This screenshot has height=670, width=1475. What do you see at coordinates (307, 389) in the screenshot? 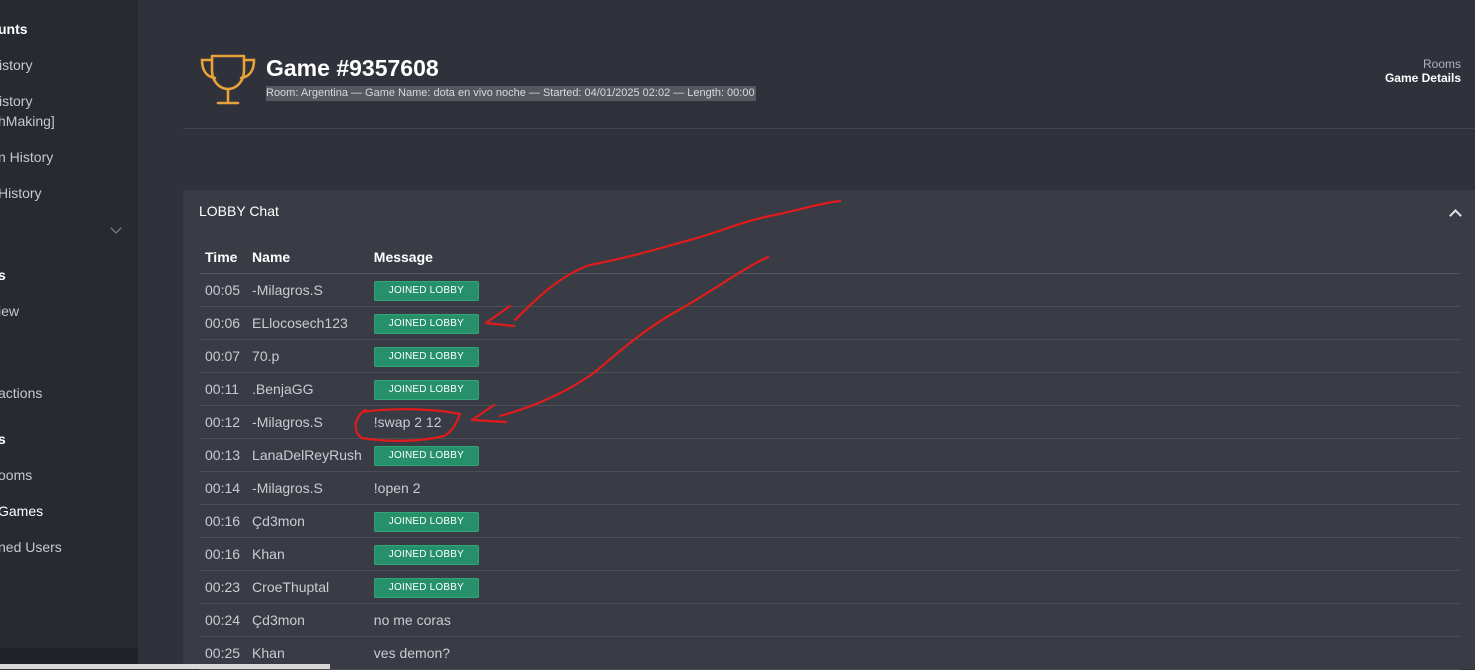
I see `row-player-name: .BenjaGG` at bounding box center [307, 389].